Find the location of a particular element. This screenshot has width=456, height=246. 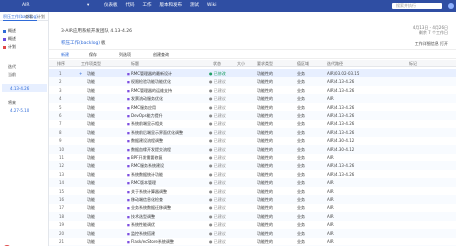

row-rank: 21 is located at coordinates (62, 241).